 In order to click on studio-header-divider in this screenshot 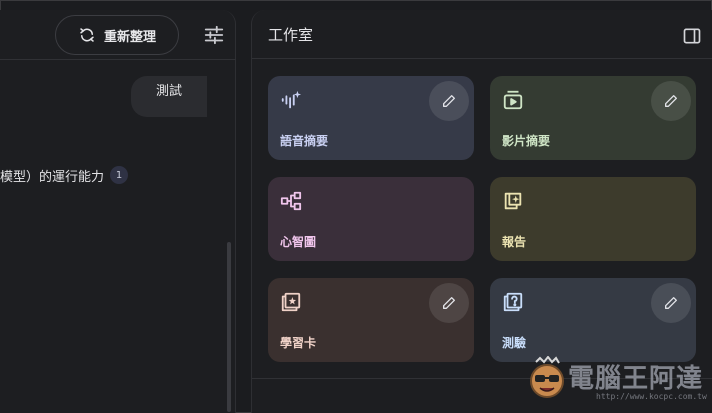, I will do `click(482, 58)`.